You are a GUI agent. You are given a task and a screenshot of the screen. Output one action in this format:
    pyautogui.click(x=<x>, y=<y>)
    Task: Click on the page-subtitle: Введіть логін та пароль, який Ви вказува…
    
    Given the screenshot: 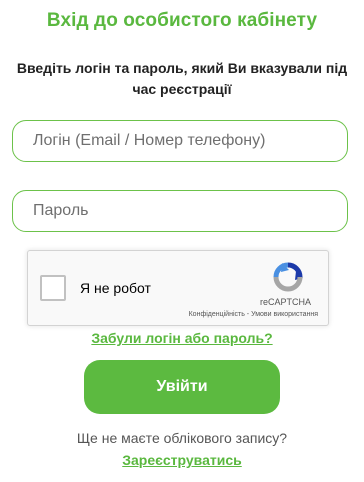 What is the action you would take?
    pyautogui.click(x=182, y=78)
    